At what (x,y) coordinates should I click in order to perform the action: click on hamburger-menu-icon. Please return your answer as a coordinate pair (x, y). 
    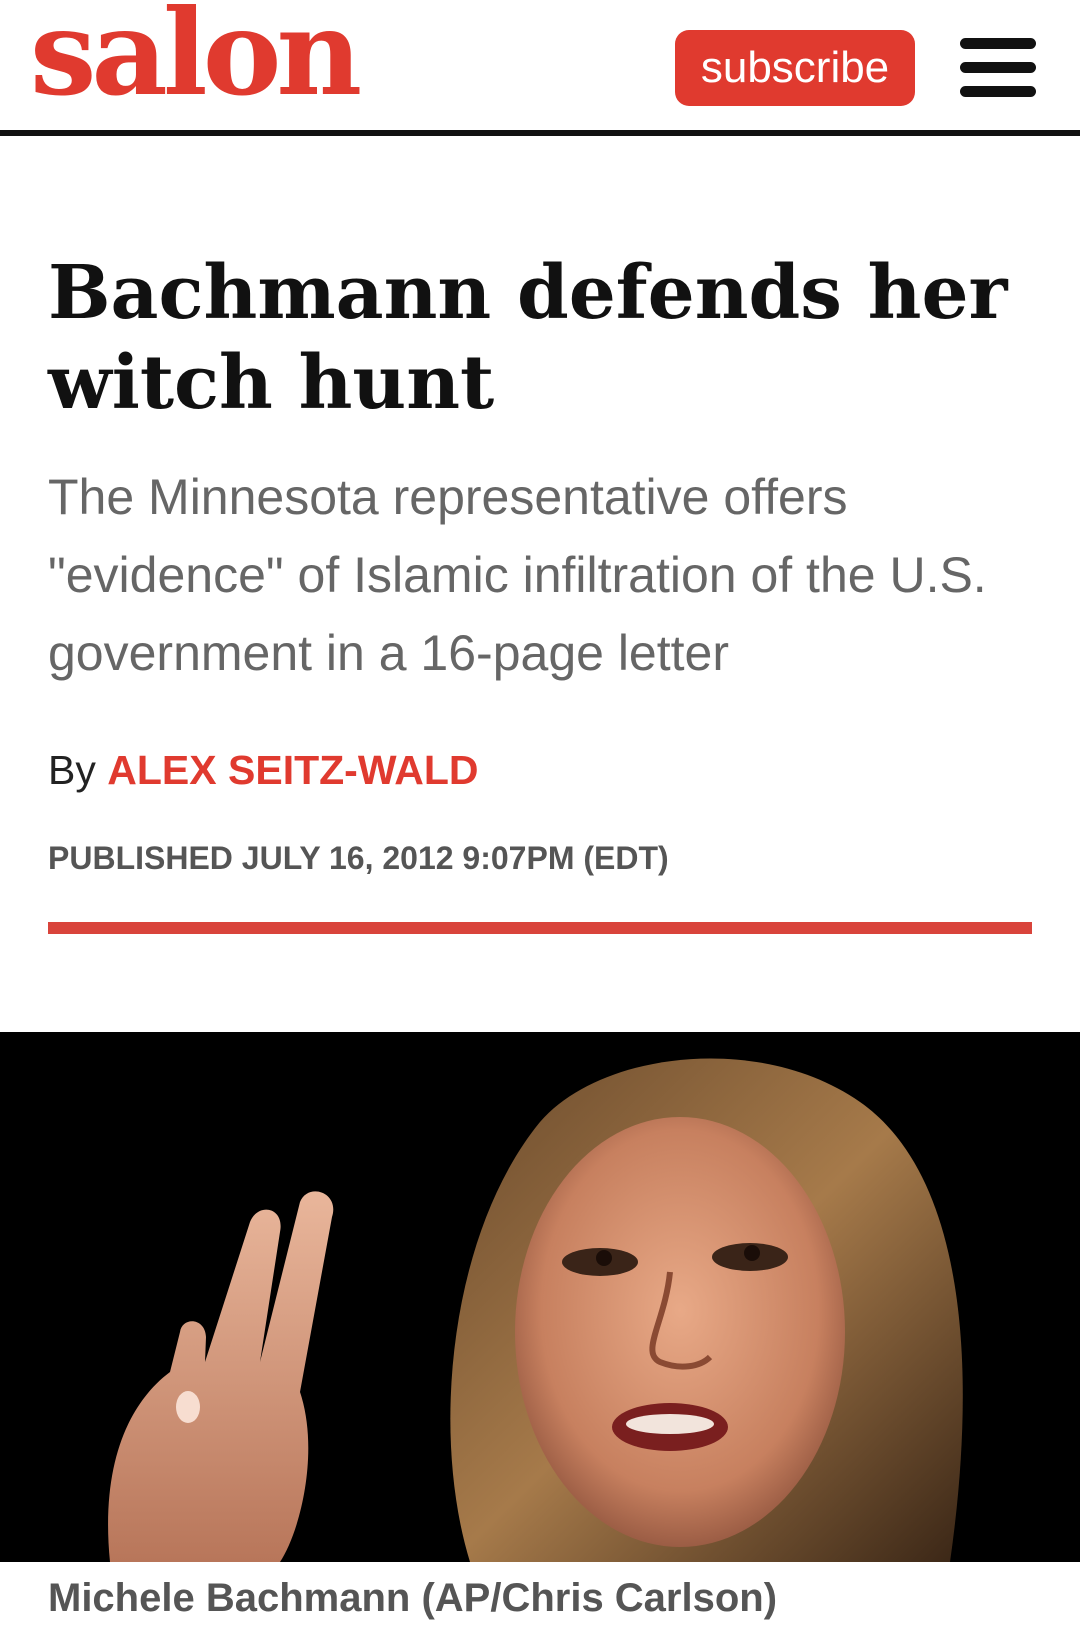
    Looking at the image, I should click on (998, 68).